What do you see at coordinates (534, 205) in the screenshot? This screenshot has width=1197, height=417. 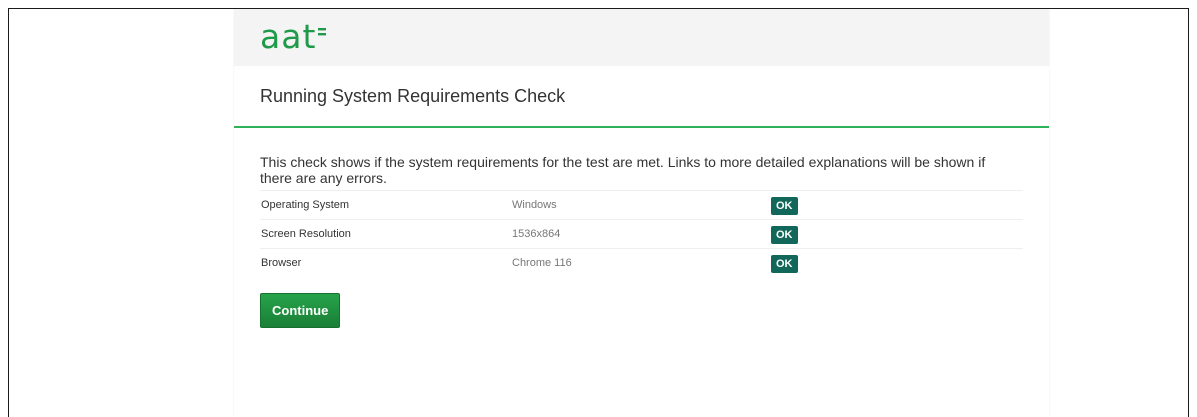 I see `requirement-value: Windows` at bounding box center [534, 205].